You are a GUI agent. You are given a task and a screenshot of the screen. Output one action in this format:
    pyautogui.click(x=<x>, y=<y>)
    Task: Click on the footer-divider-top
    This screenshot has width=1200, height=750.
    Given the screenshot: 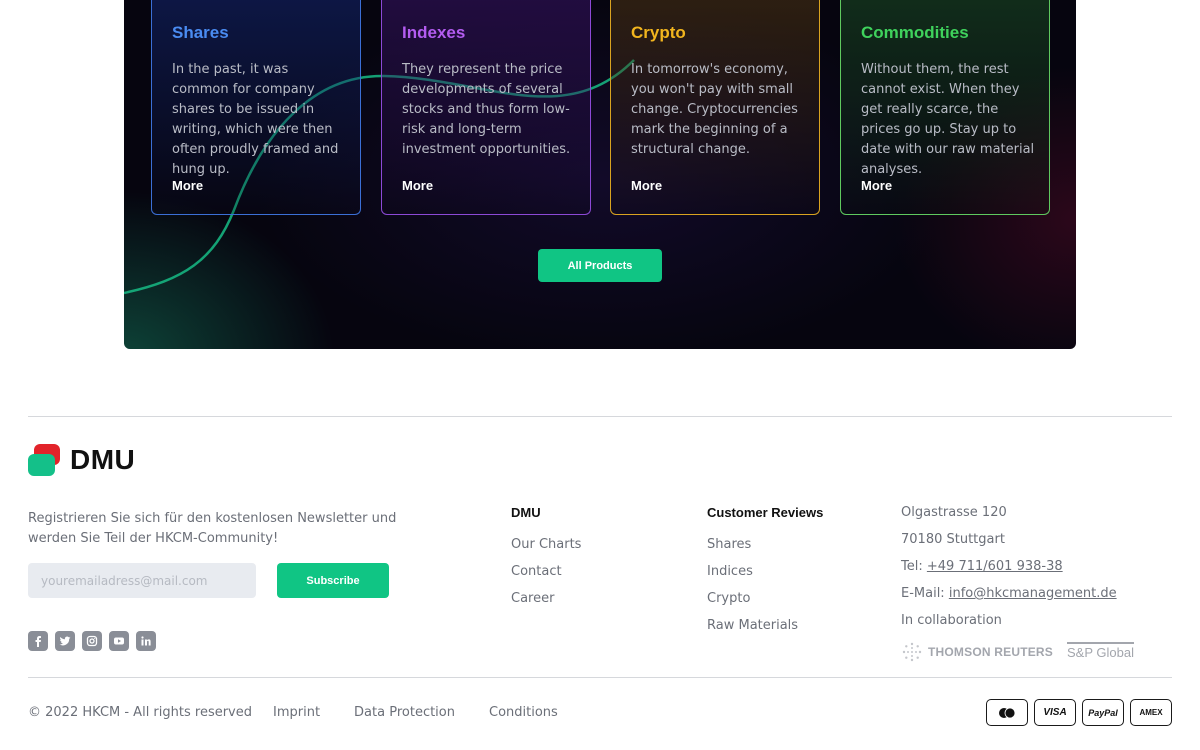 What is the action you would take?
    pyautogui.click(x=600, y=416)
    